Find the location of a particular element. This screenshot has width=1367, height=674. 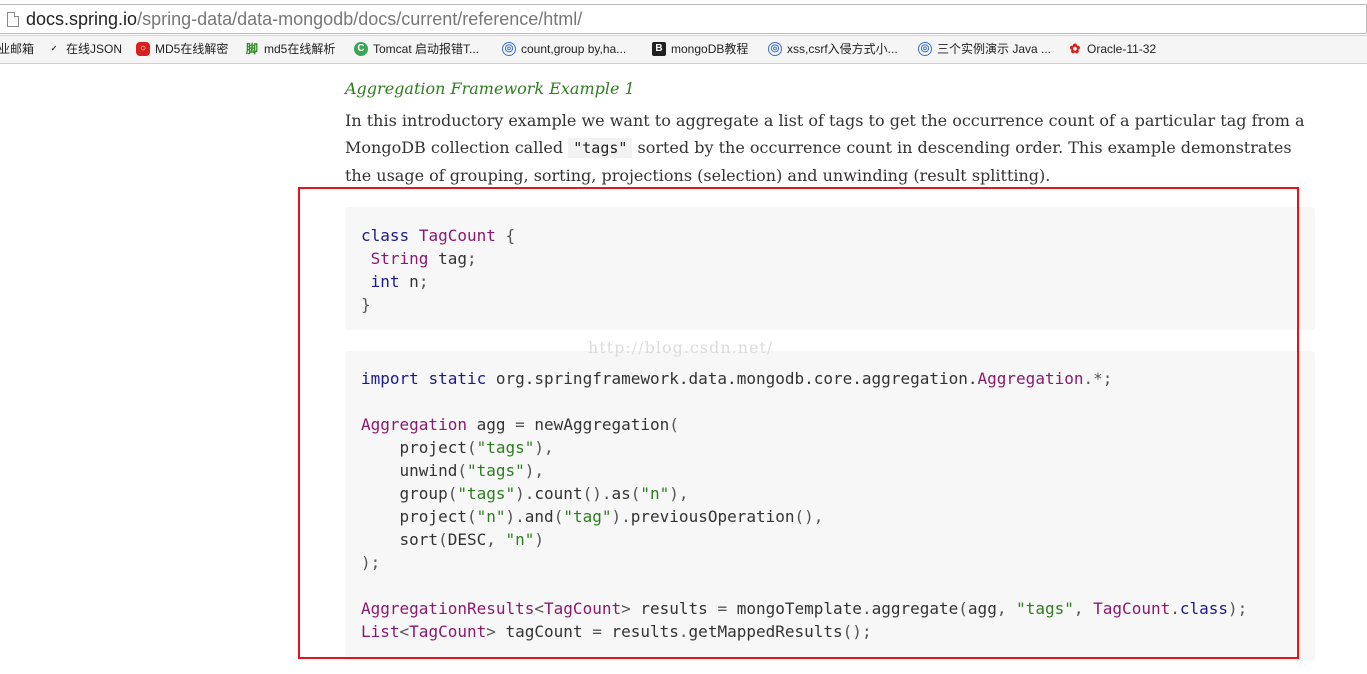

code-token: and is located at coordinates (539, 516).